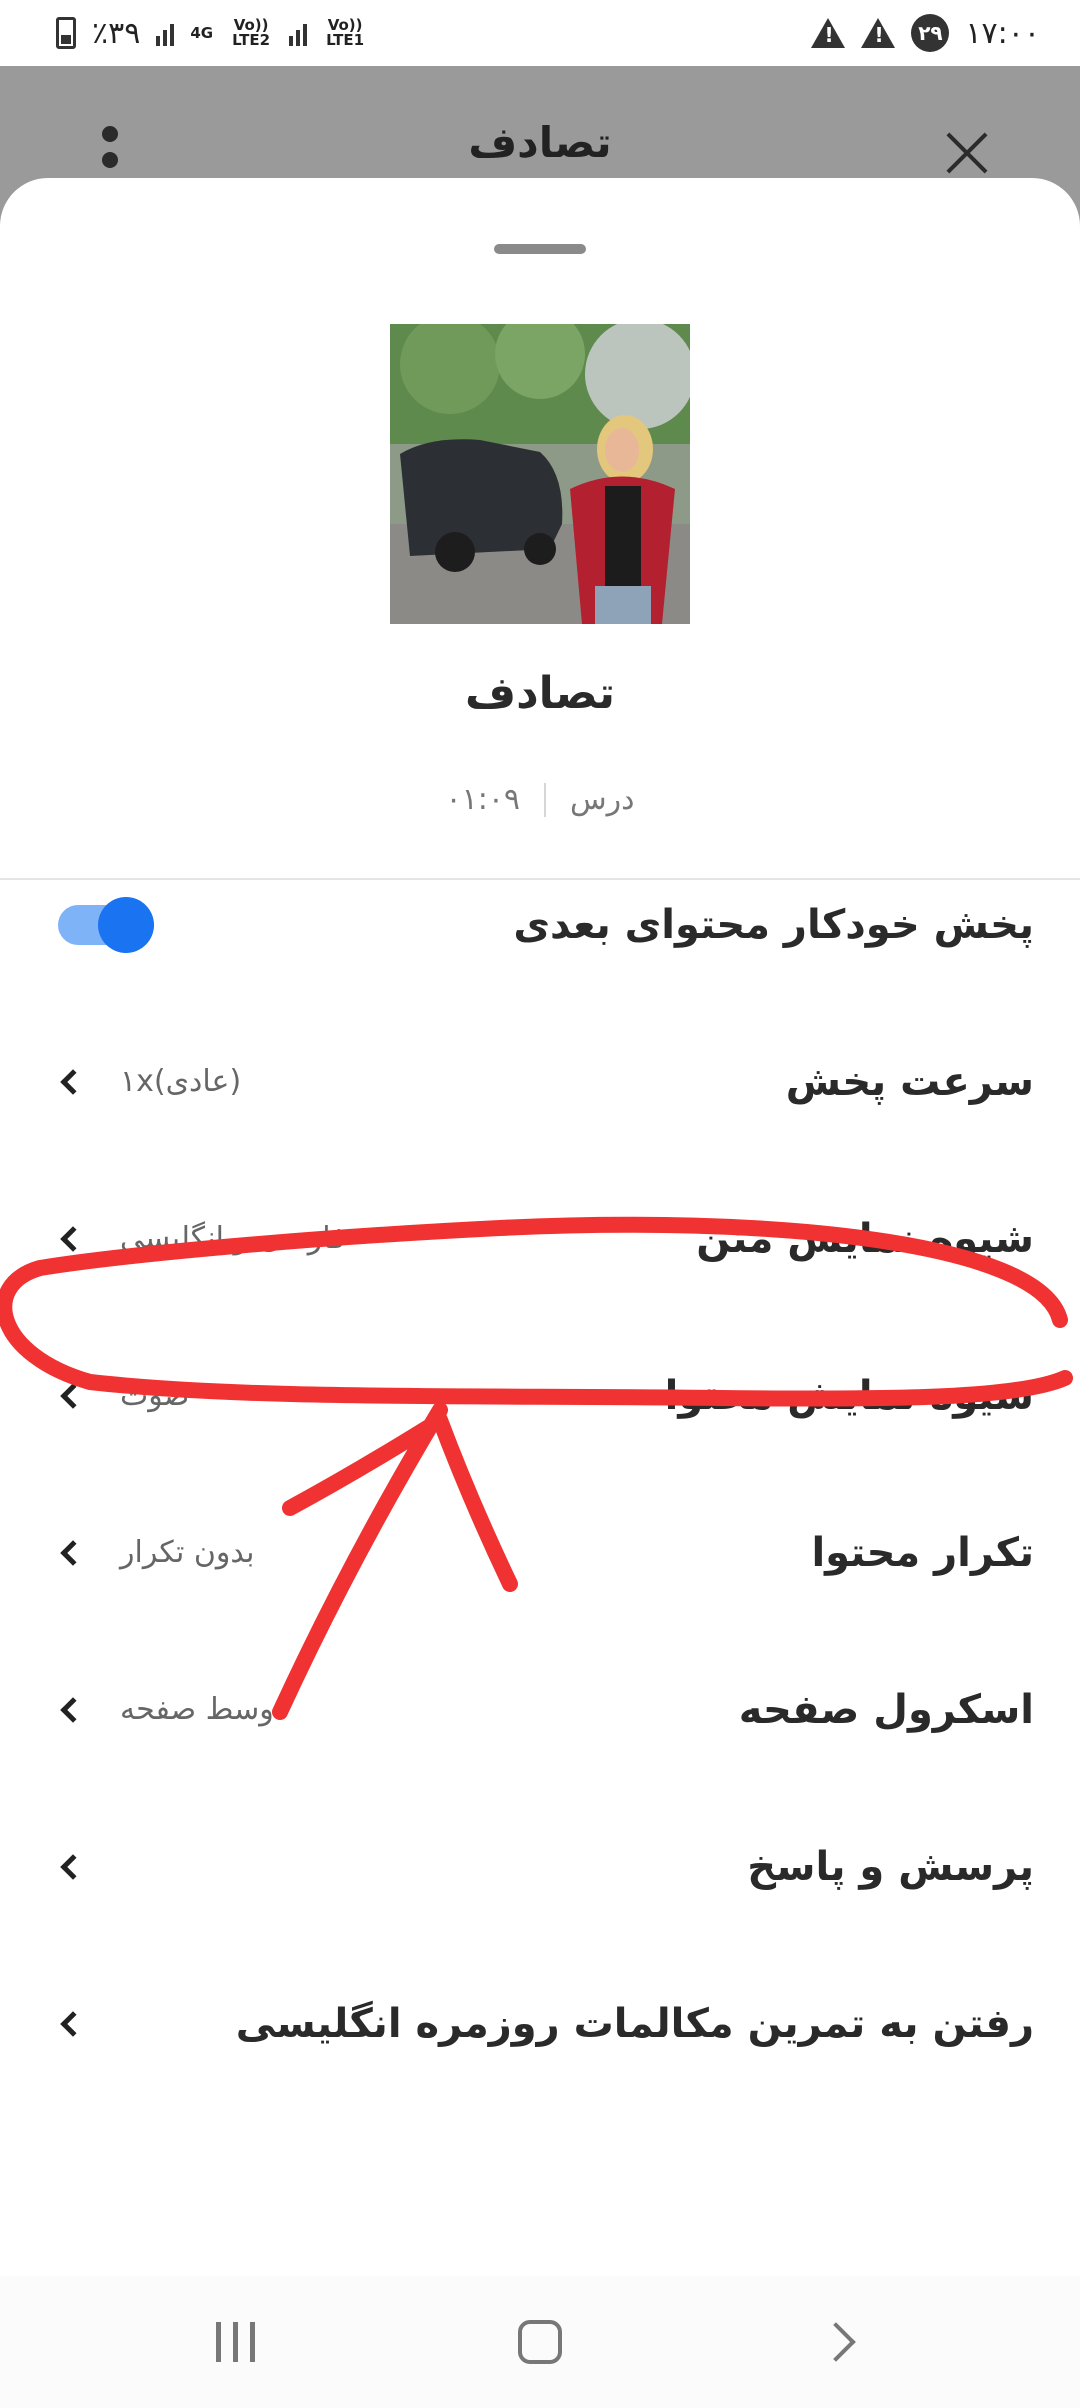  Describe the element at coordinates (66, 33) in the screenshot. I see `battery-icon` at that location.